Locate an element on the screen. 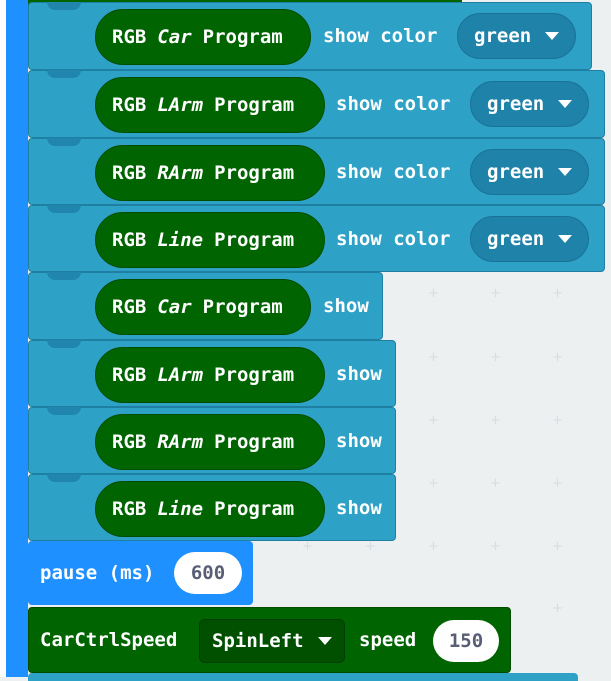 The height and width of the screenshot is (681, 611). rgb-show-block-larm: RGB LArm Program show is located at coordinates (212, 373).